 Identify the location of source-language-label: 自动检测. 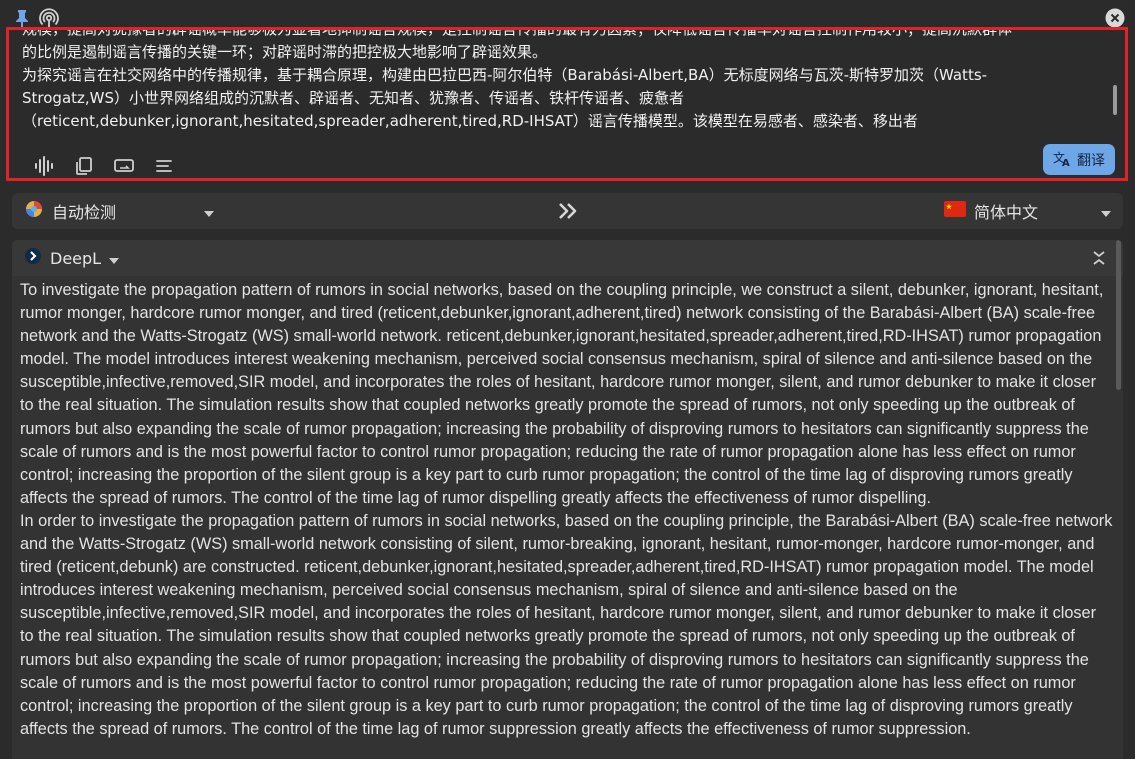
(84, 212).